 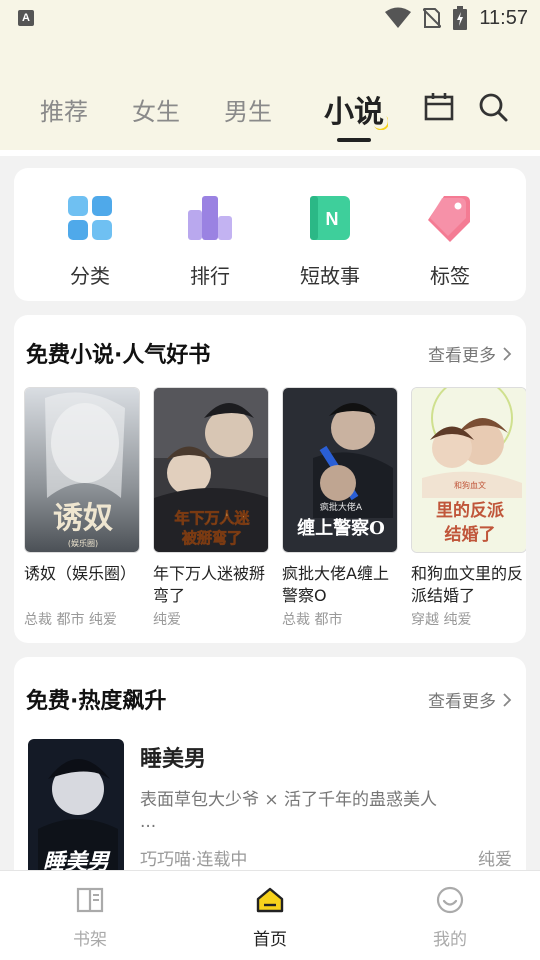 What do you see at coordinates (450, 276) in the screenshot?
I see `quick-nav-label: 标签` at bounding box center [450, 276].